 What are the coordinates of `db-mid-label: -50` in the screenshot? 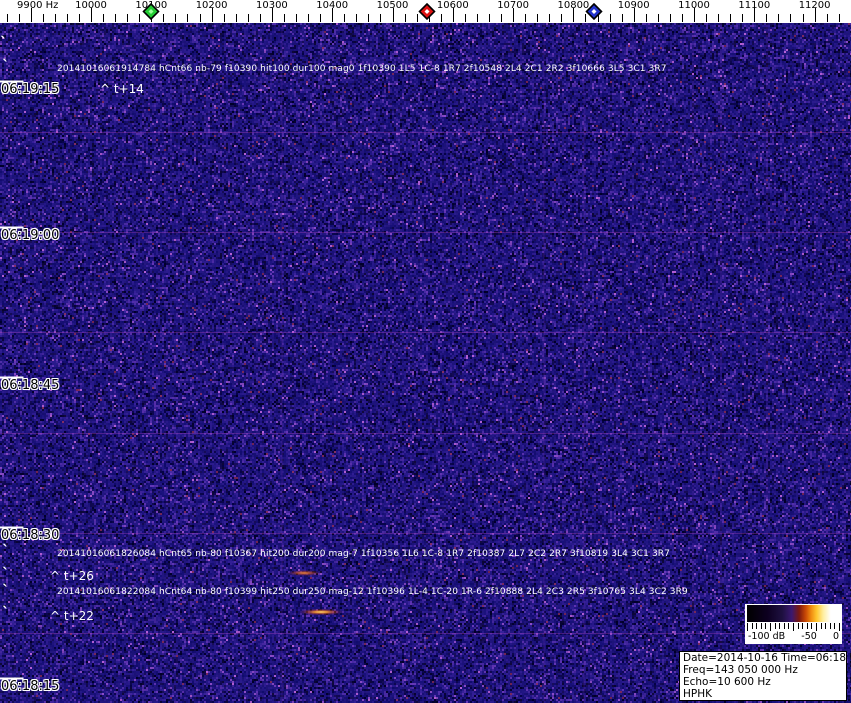 It's located at (809, 636).